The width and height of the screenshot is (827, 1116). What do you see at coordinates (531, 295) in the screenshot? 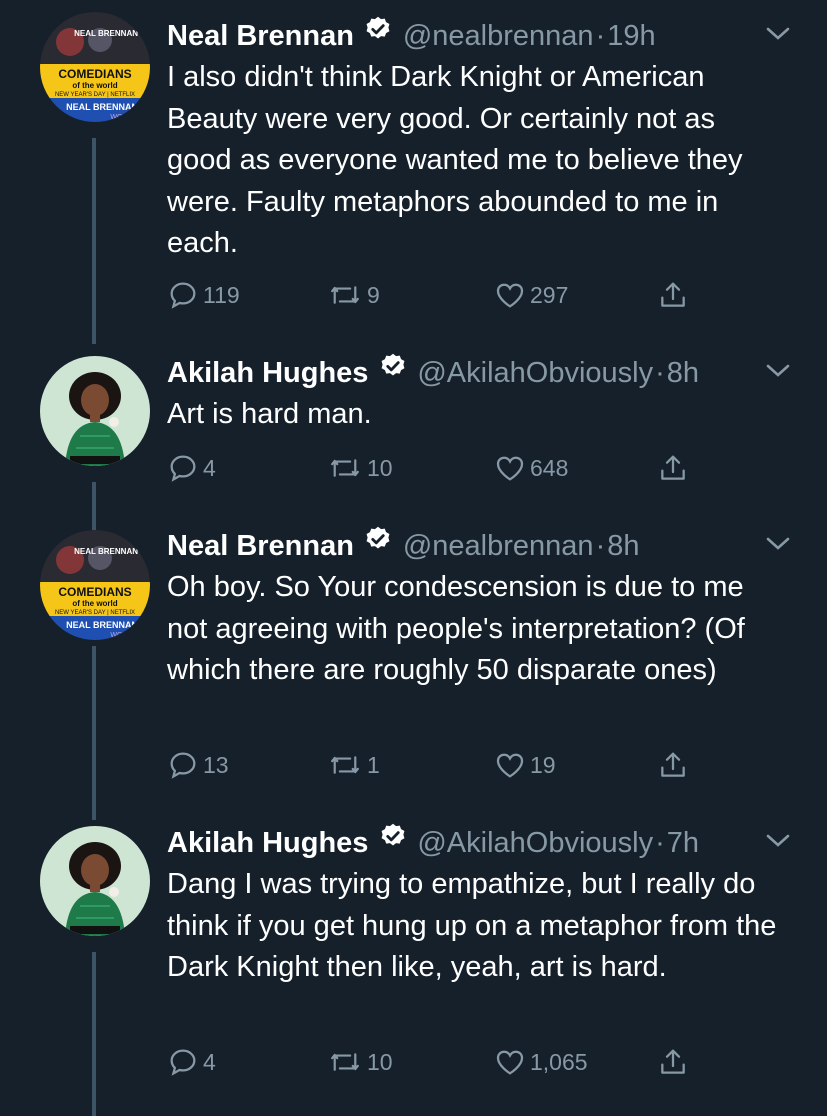
I see `like-button: 297` at bounding box center [531, 295].